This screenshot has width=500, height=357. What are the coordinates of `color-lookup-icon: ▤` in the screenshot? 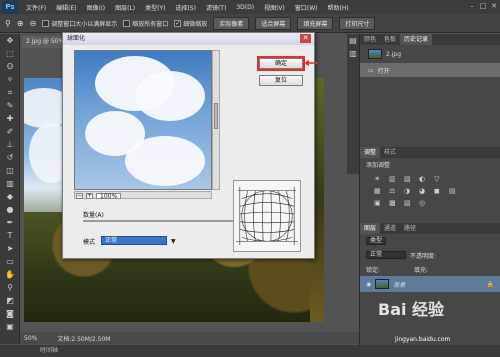 It's located at (454, 191).